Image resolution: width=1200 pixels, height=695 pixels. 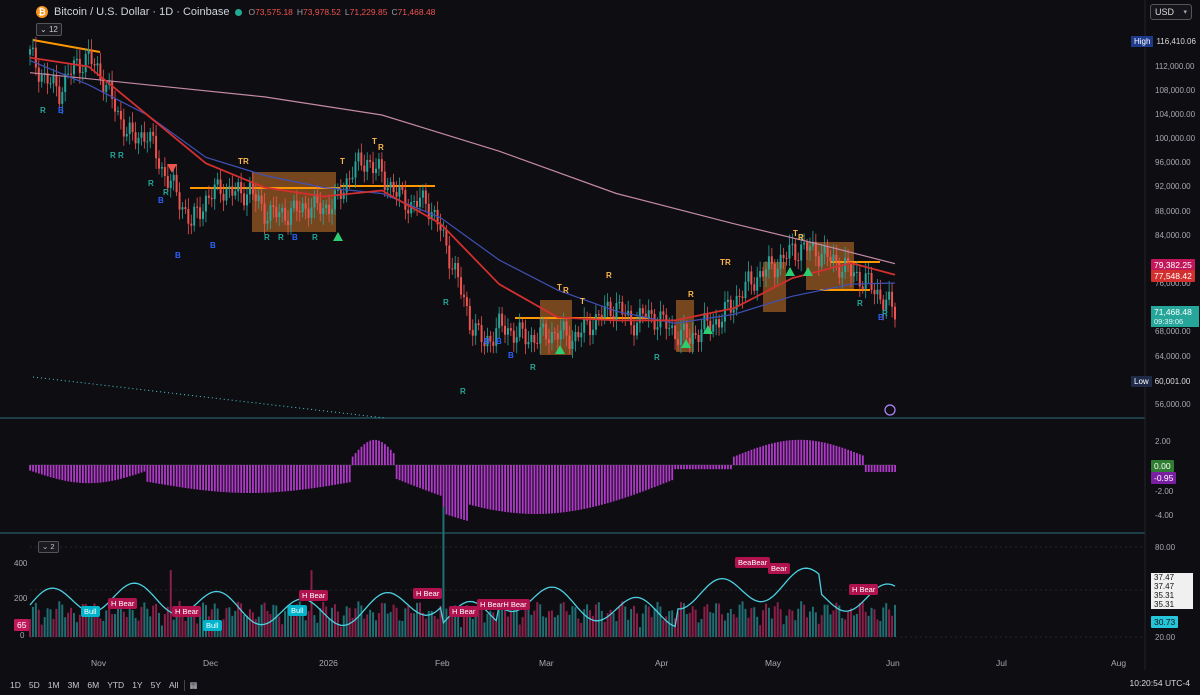 I want to click on timeframe-1y: 1Y, so click(x=137, y=685).